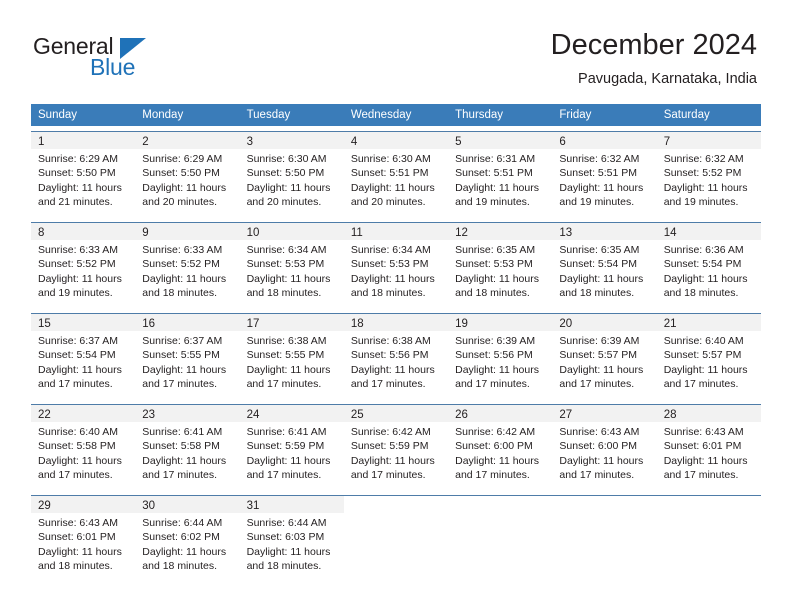 This screenshot has height=612, width=792. I want to click on sunset-text: Sunset: 5:51 PM, so click(598, 173).